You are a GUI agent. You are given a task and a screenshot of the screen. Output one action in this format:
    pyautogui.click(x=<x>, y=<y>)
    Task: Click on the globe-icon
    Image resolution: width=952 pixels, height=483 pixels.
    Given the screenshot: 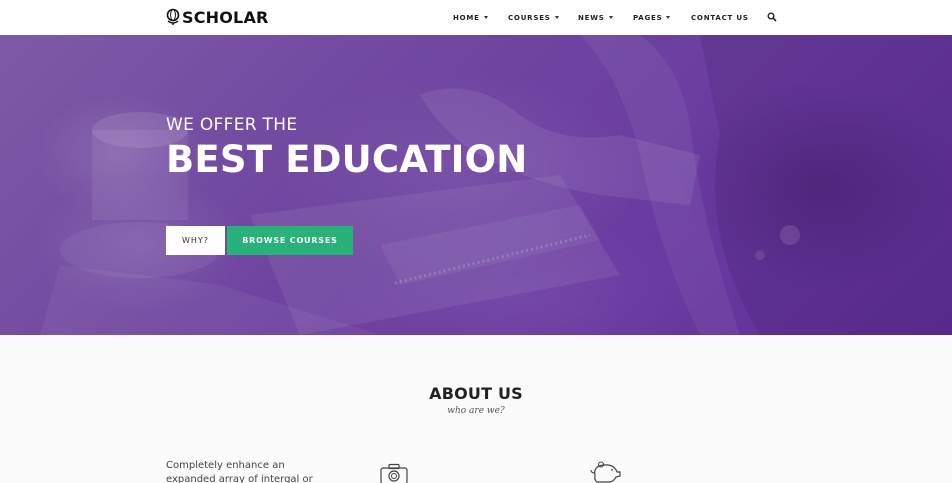 What is the action you would take?
    pyautogui.click(x=173, y=16)
    